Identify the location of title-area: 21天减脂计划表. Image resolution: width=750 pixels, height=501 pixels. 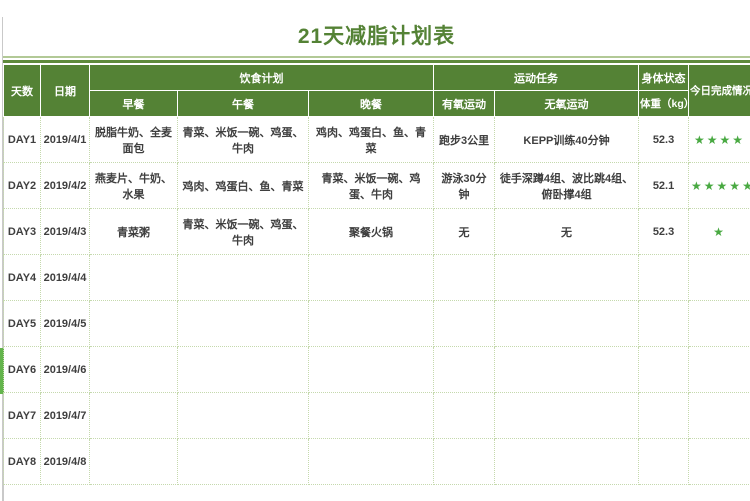
(376, 28).